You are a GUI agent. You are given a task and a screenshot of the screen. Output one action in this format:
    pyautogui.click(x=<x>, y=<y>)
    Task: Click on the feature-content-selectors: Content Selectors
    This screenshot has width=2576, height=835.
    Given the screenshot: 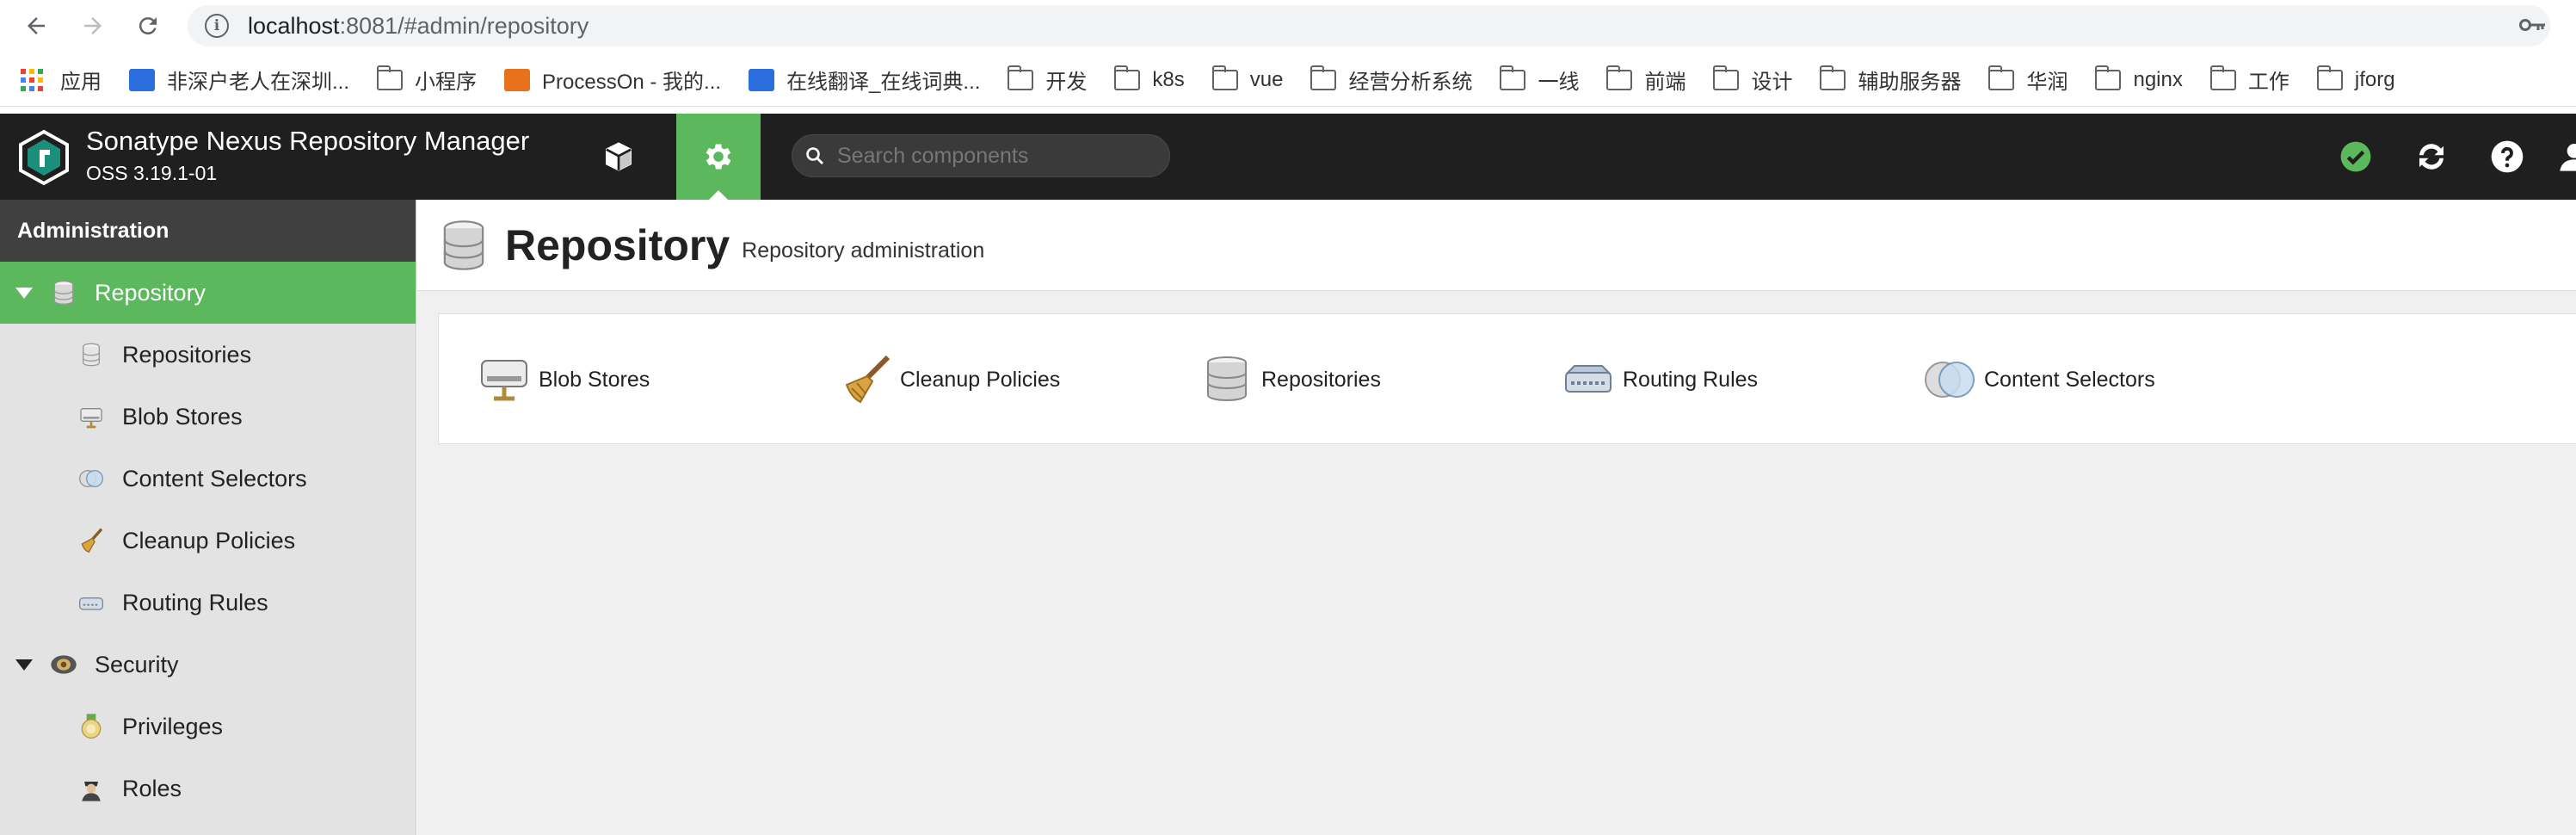 What is the action you would take?
    pyautogui.click(x=2038, y=380)
    